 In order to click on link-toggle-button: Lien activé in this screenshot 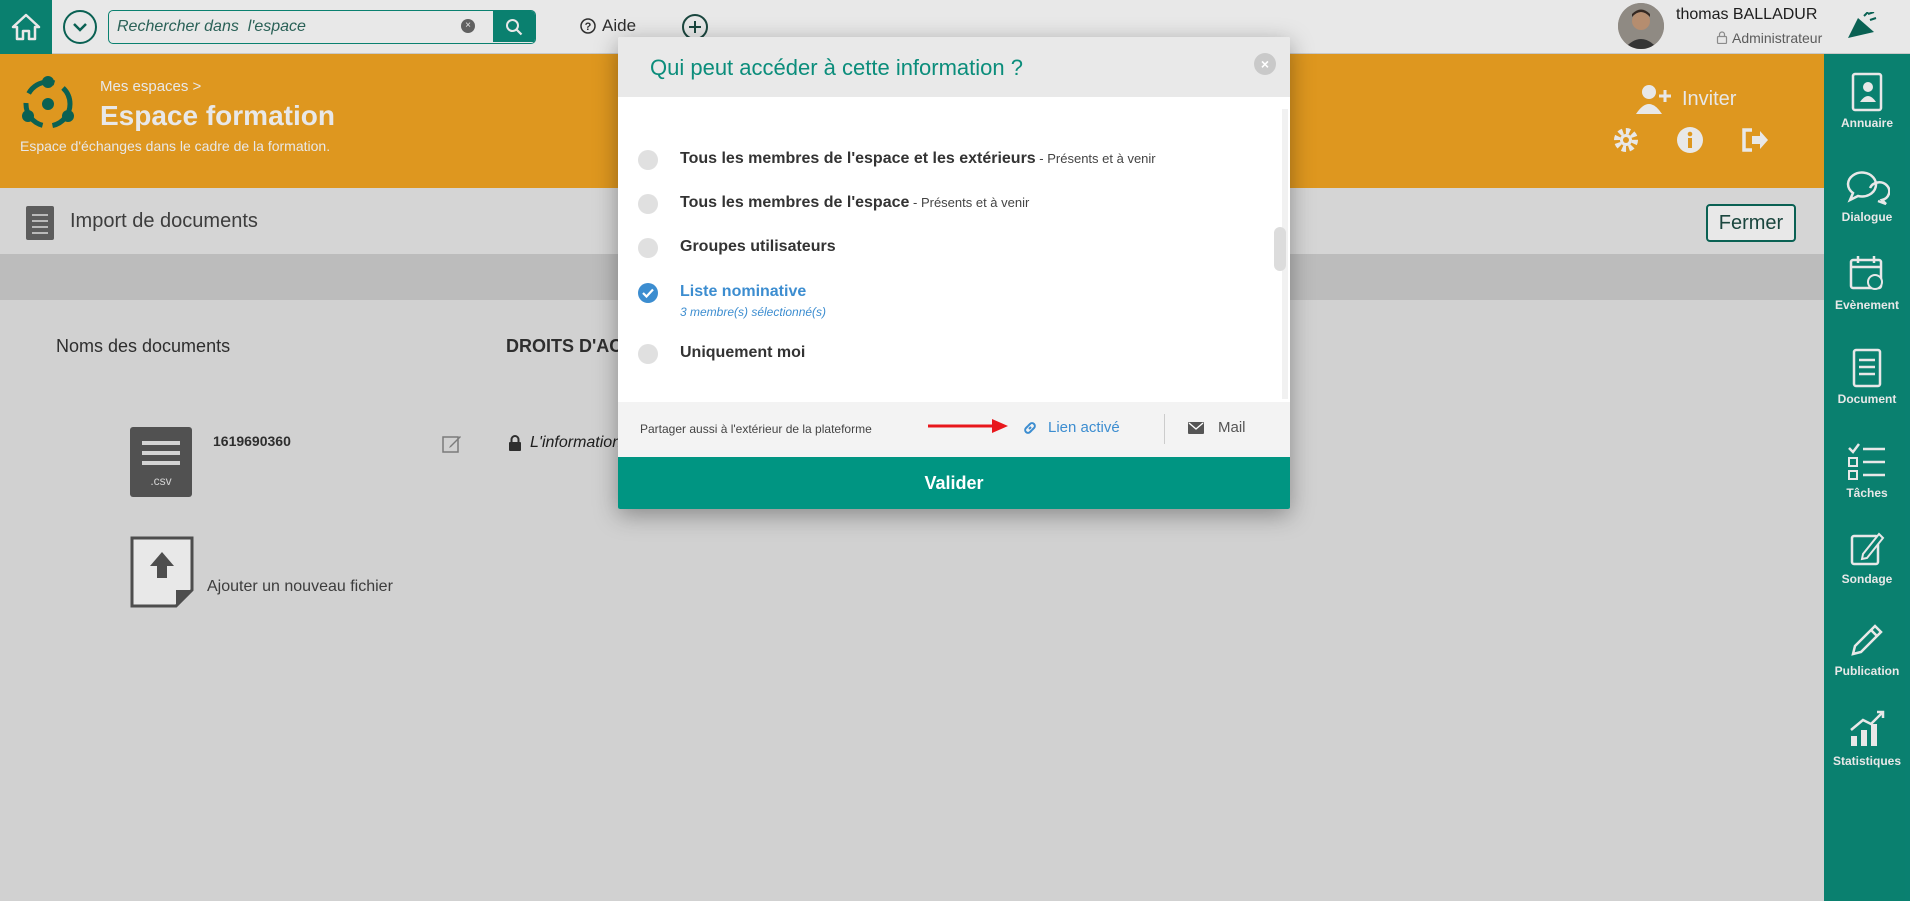, I will do `click(1071, 427)`.